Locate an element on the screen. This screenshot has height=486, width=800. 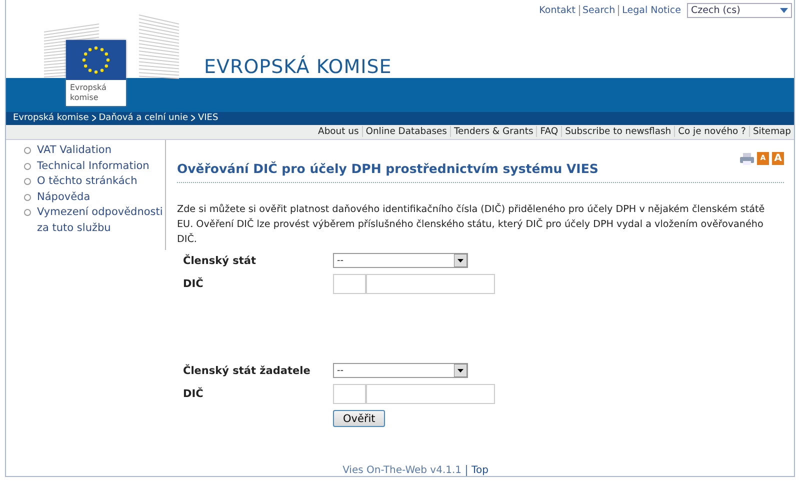
nav-link: FAQ is located at coordinates (549, 132).